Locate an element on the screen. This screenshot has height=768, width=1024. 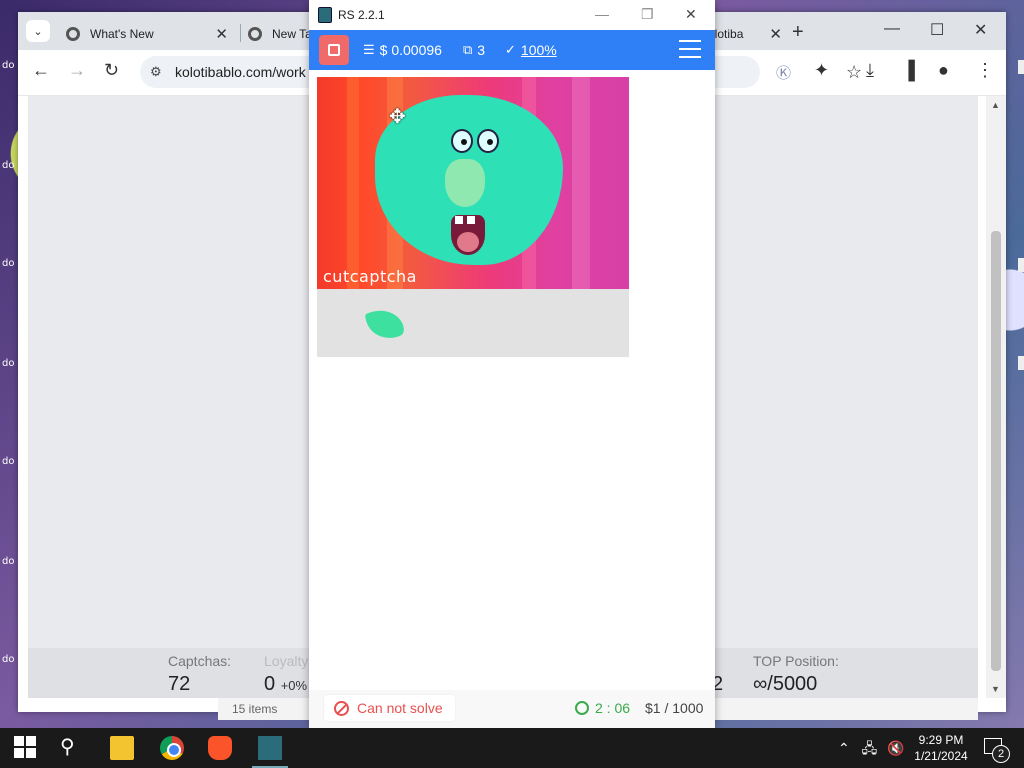
block-icon is located at coordinates (341, 708).